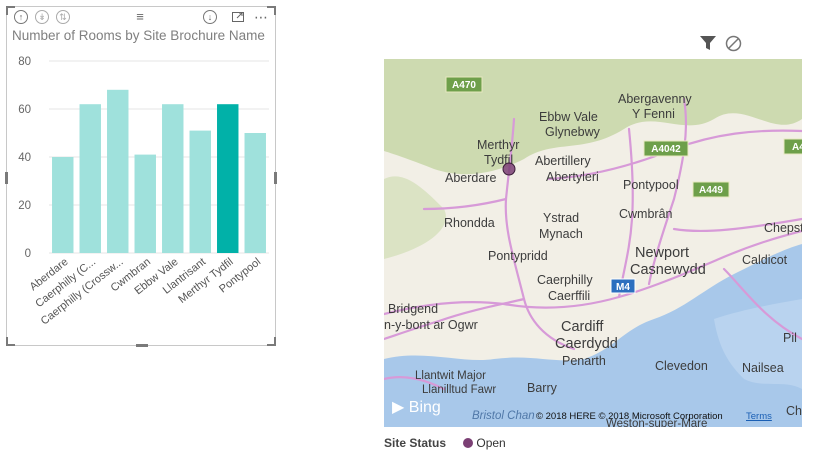  What do you see at coordinates (238, 17) in the screenshot?
I see `focus-mode-icon` at bounding box center [238, 17].